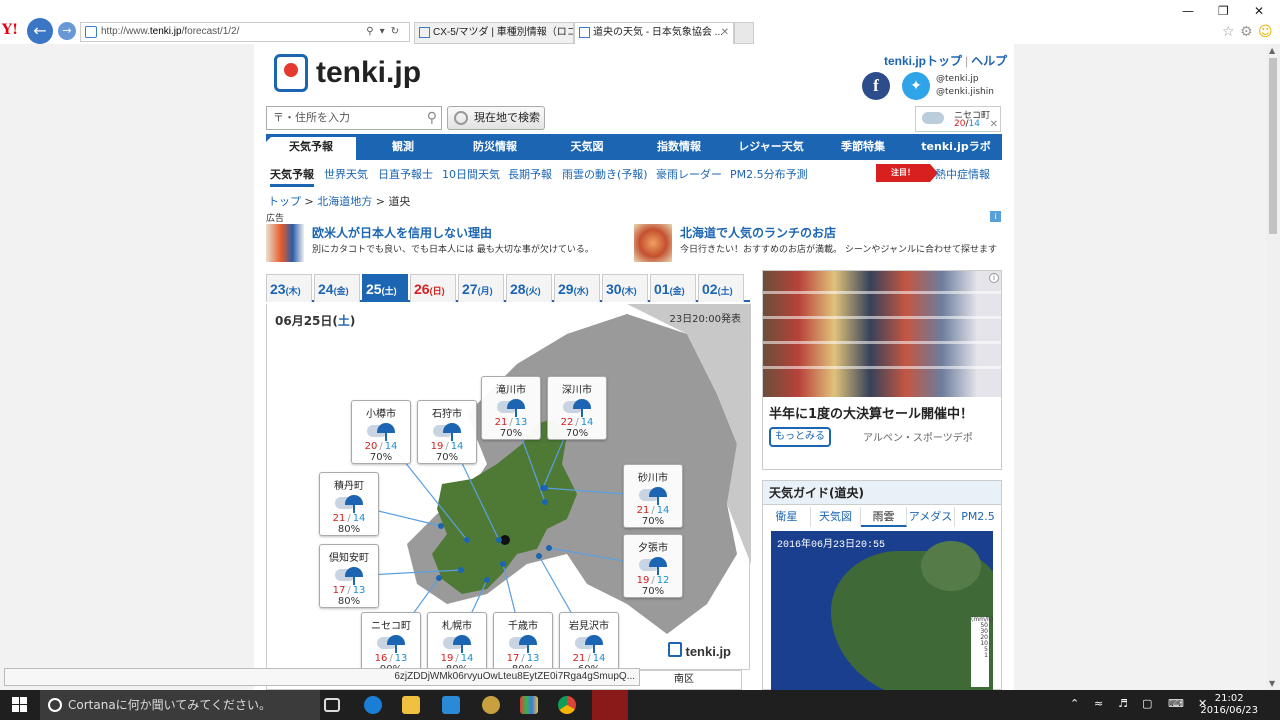 Image resolution: width=1280 pixels, height=720 pixels. I want to click on edge-icon, so click(373, 705).